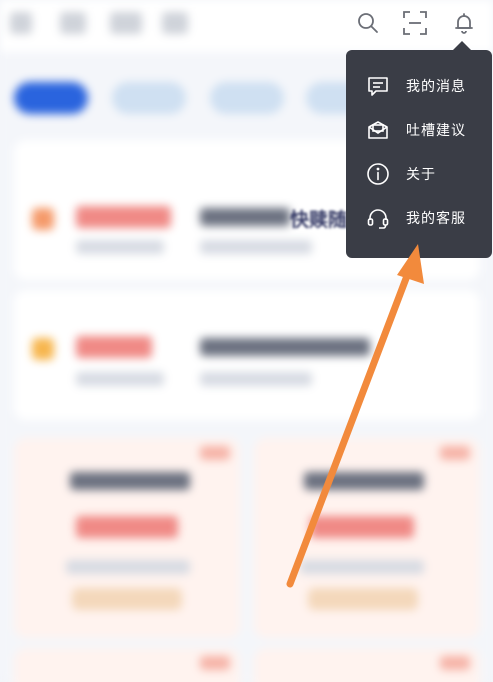  What do you see at coordinates (355, 416) in the screenshot?
I see `annotation-arrow` at bounding box center [355, 416].